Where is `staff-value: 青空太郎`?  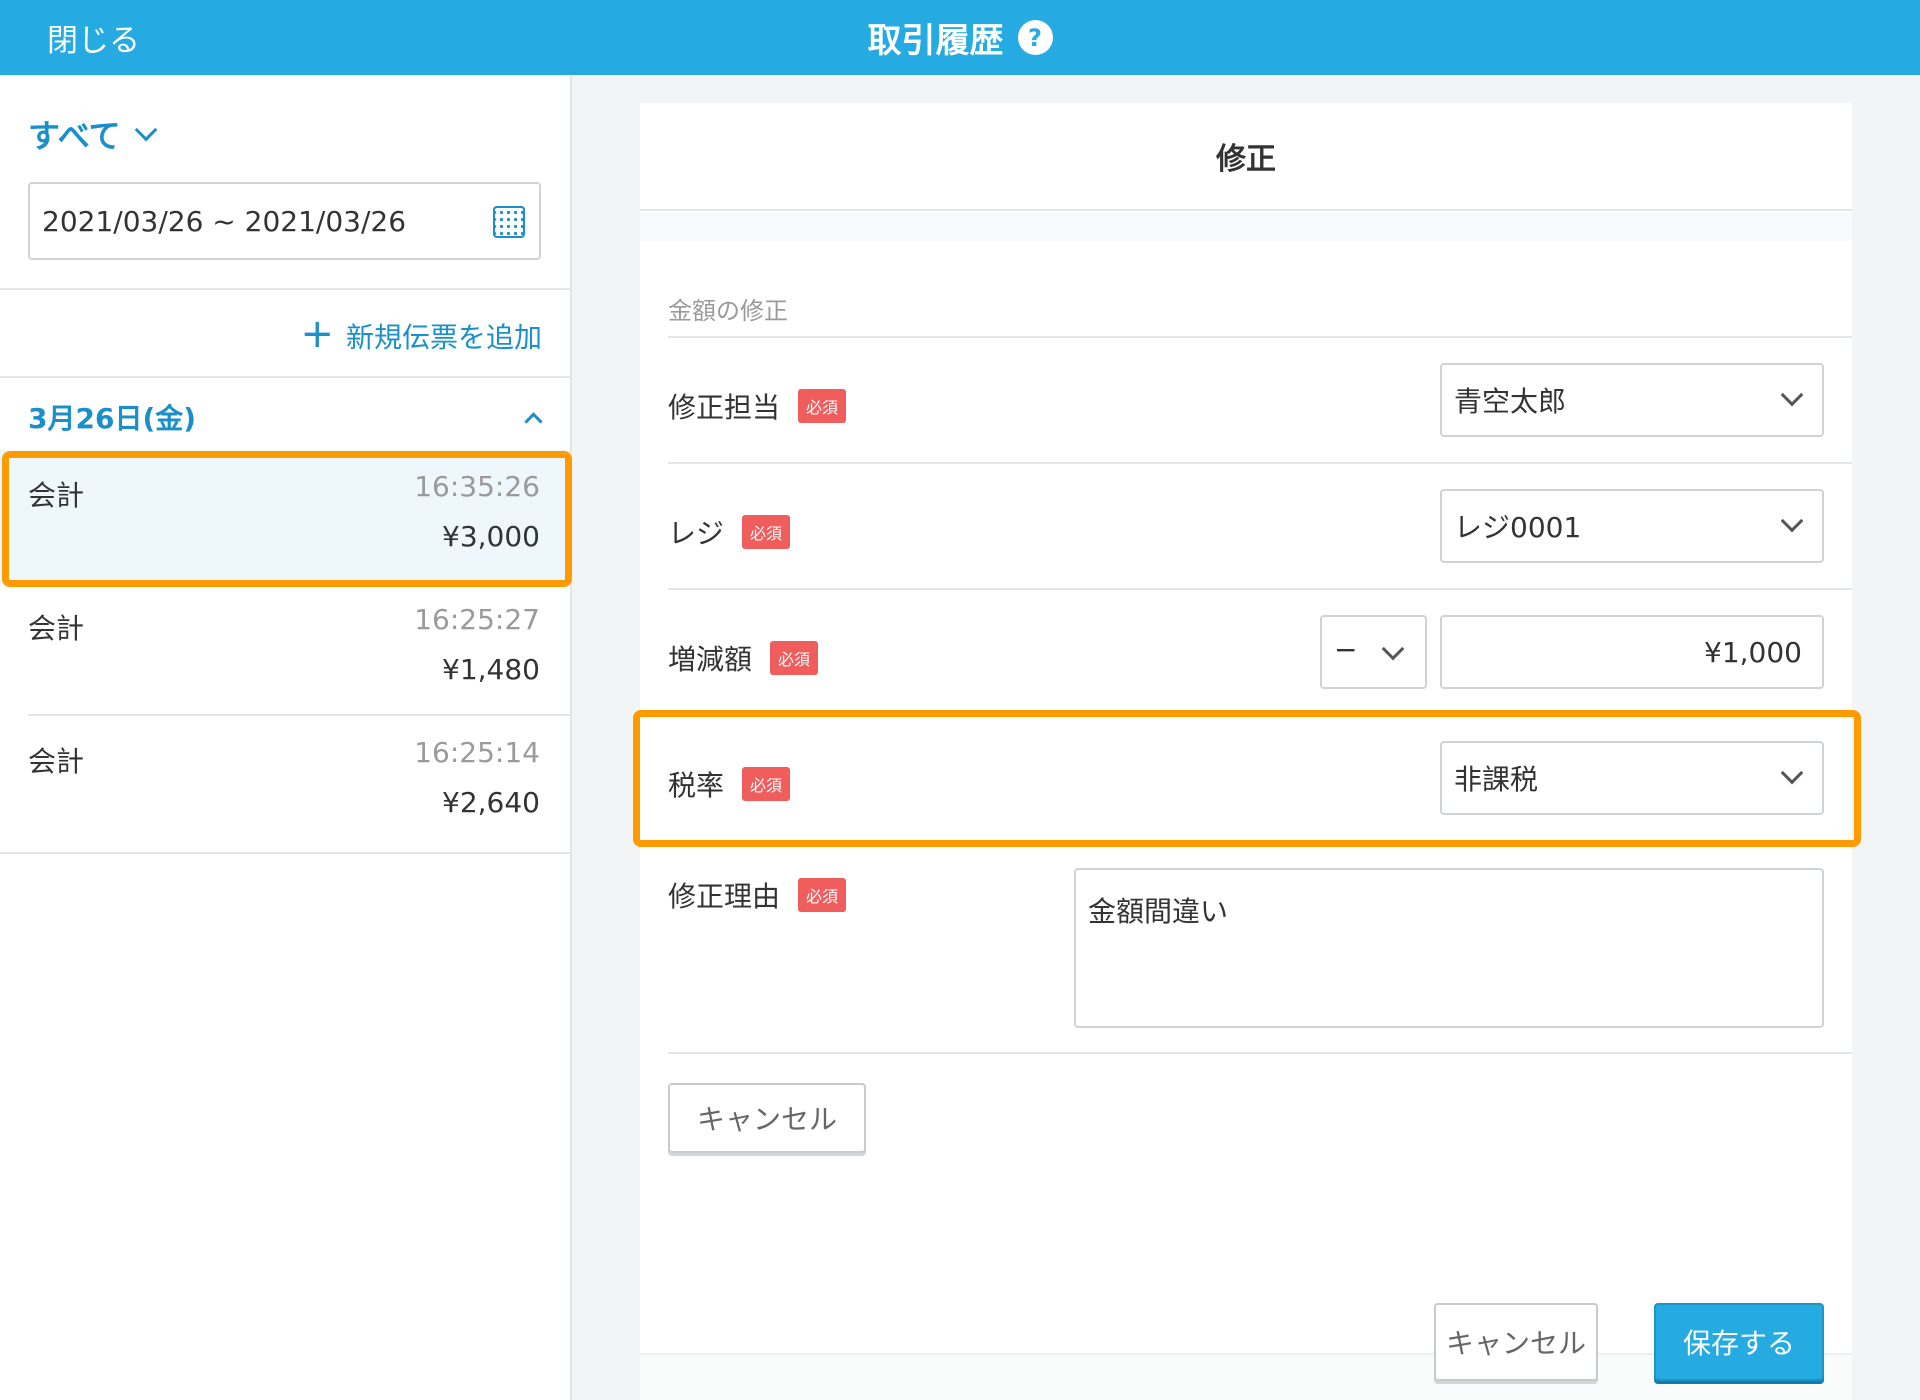
staff-value: 青空太郎 is located at coordinates (1510, 401).